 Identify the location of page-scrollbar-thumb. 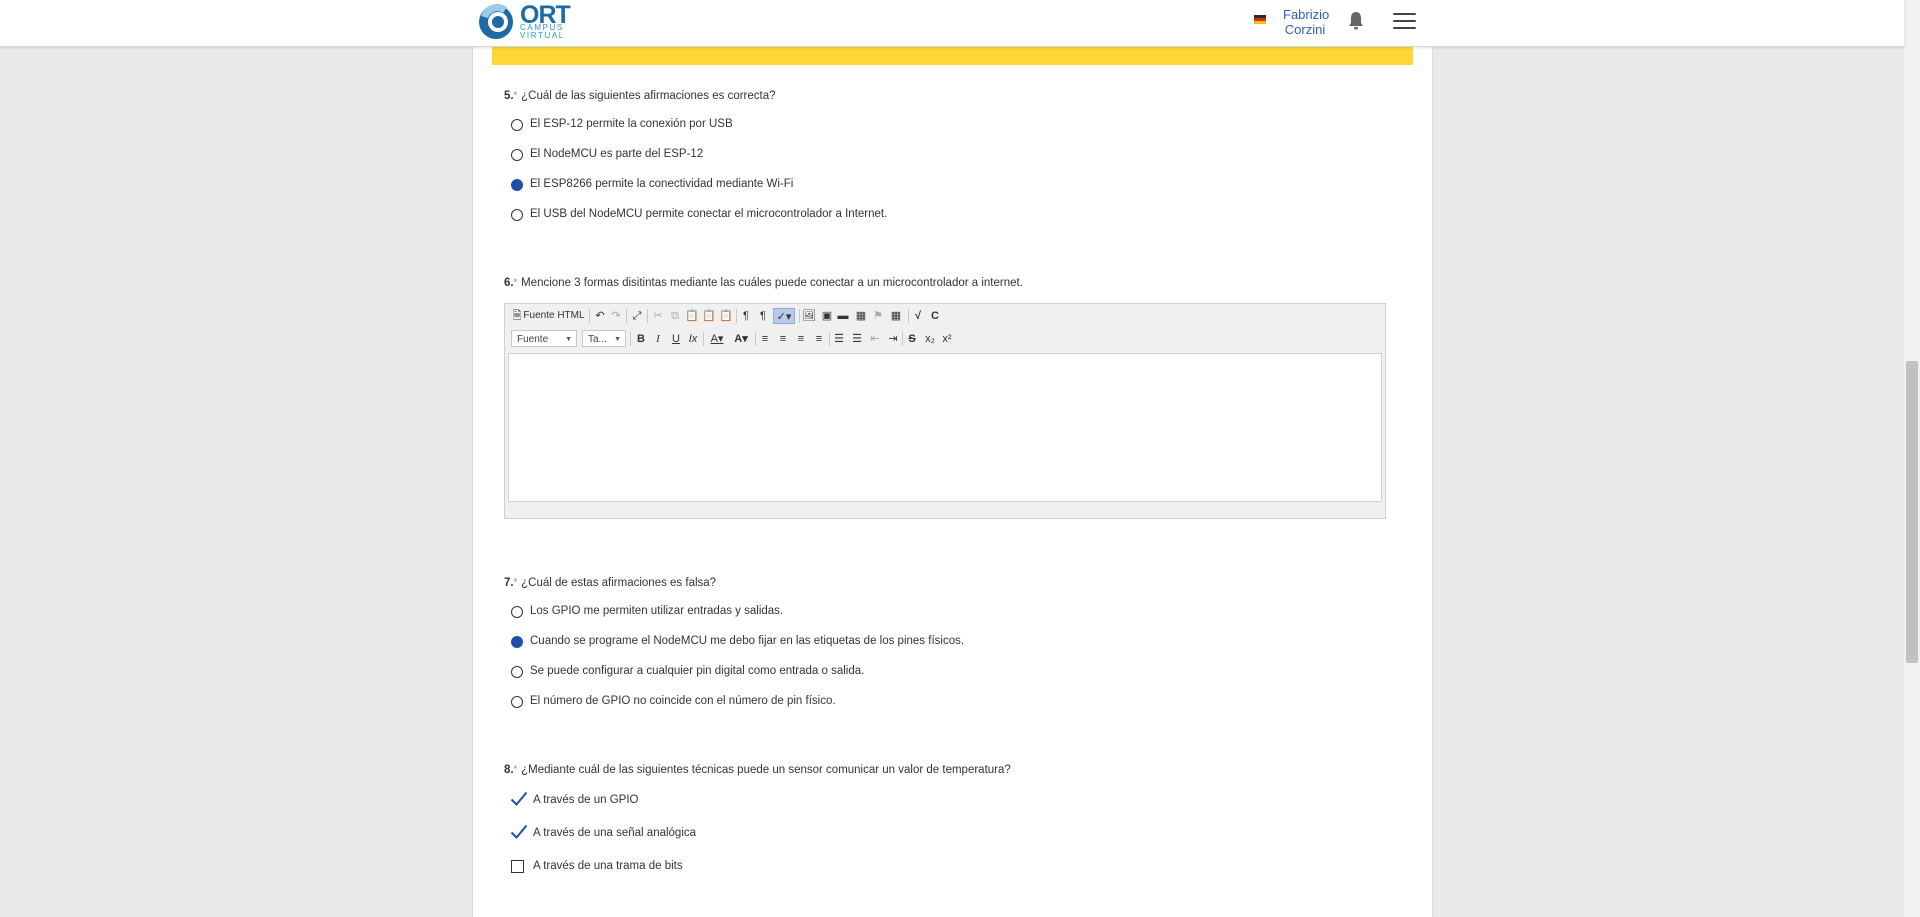
(1912, 512).